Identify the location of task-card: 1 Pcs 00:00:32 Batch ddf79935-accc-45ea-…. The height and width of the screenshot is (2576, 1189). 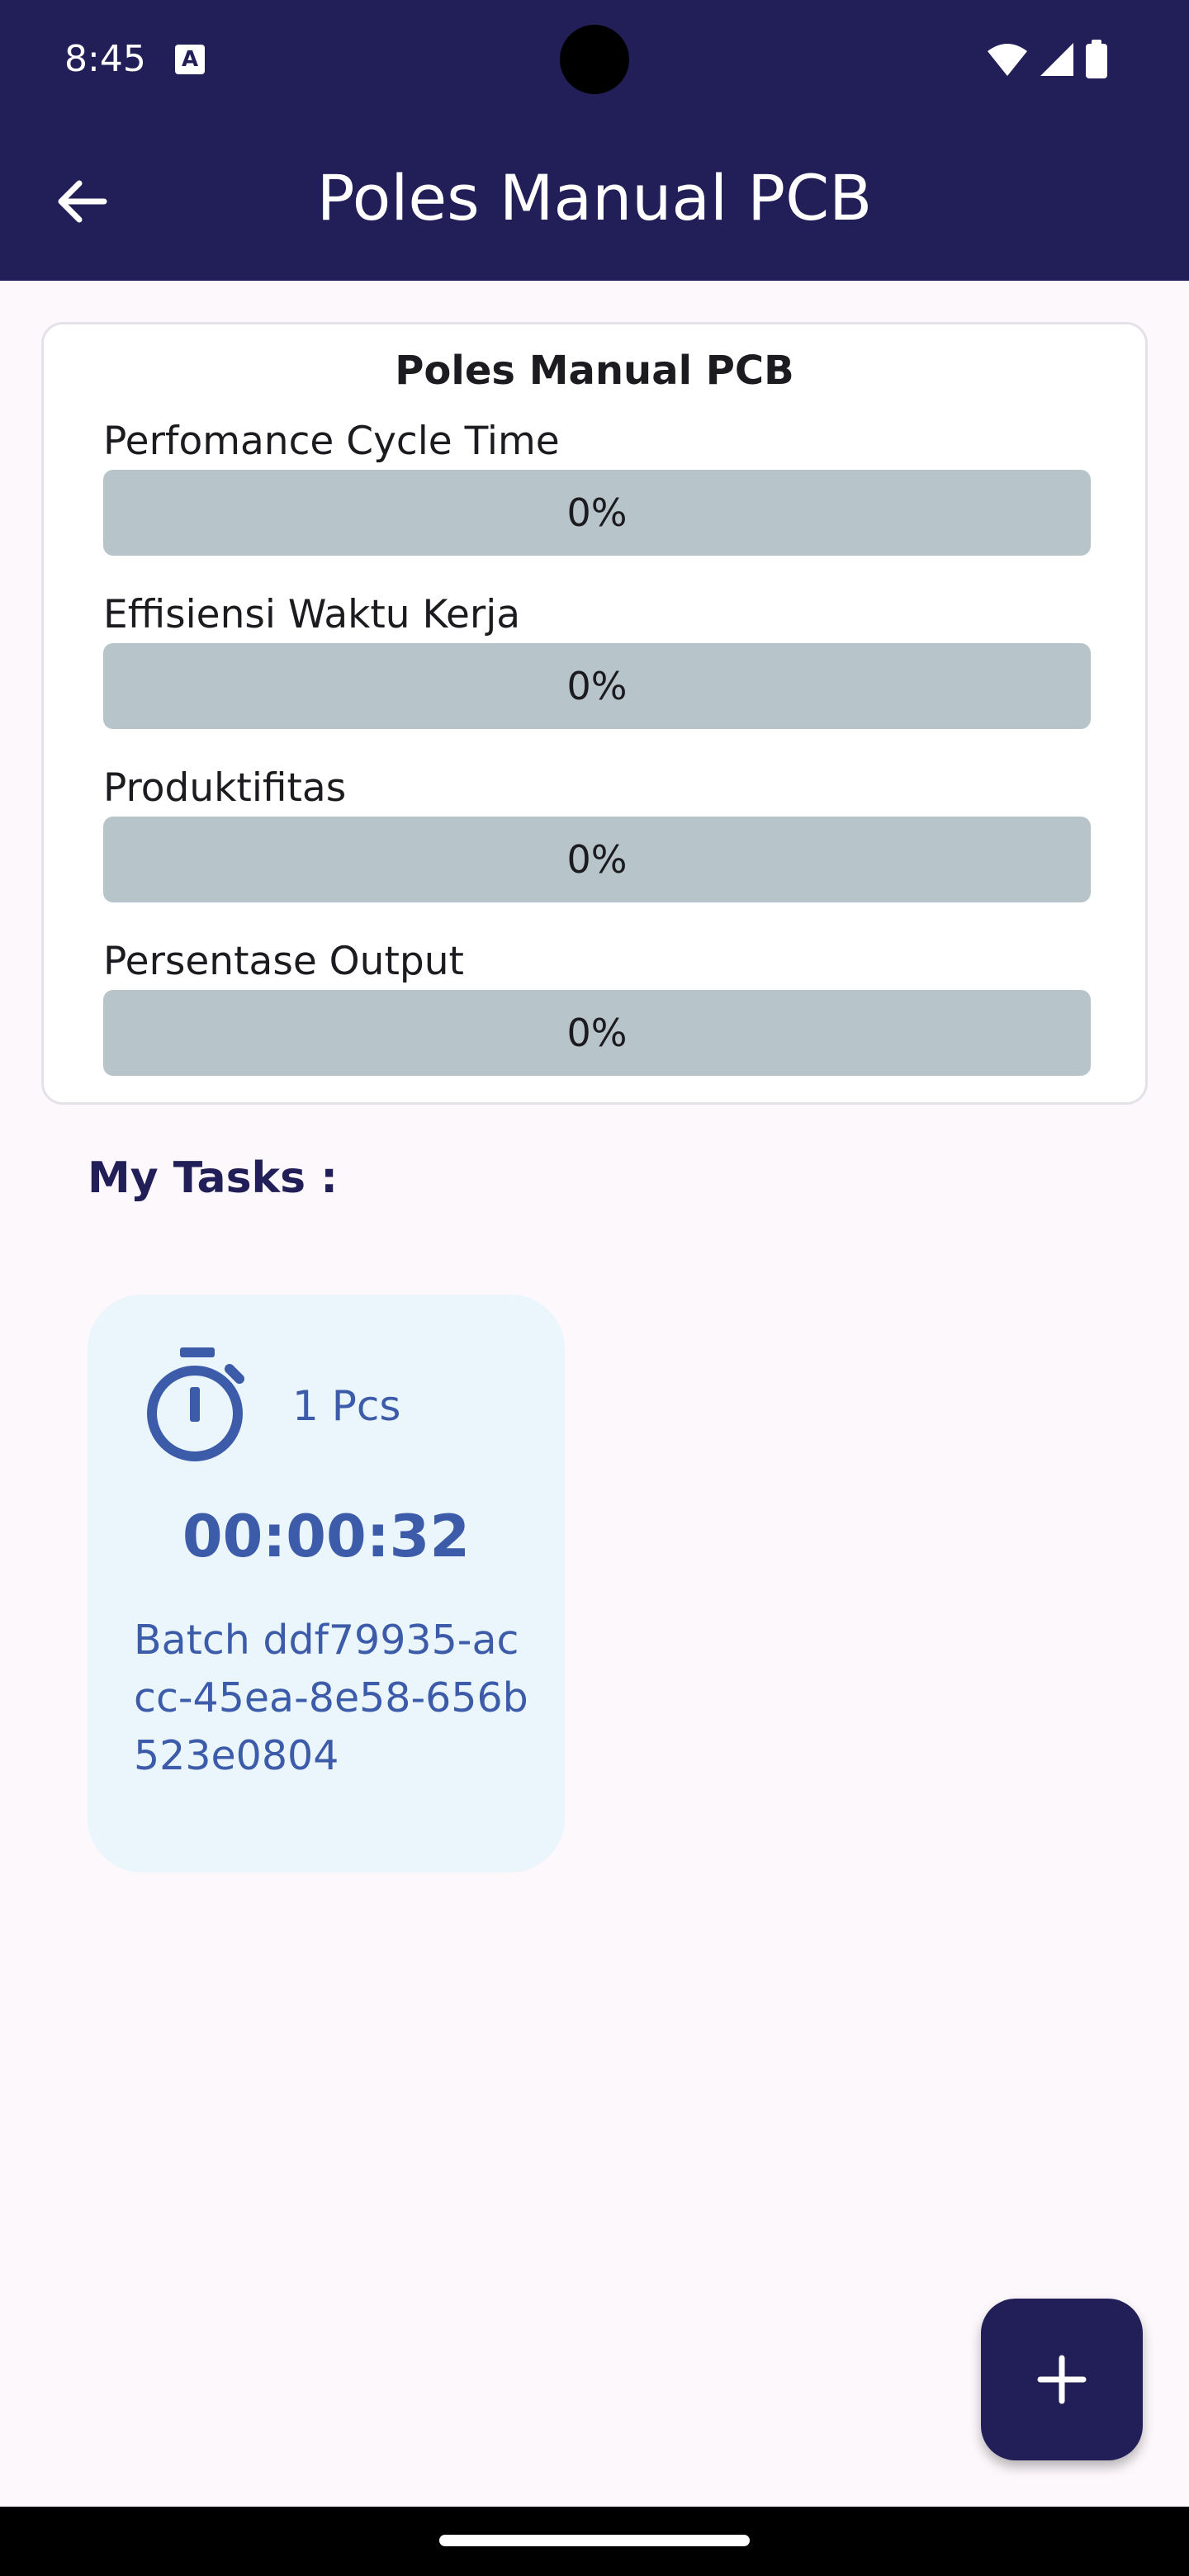
(326, 1584).